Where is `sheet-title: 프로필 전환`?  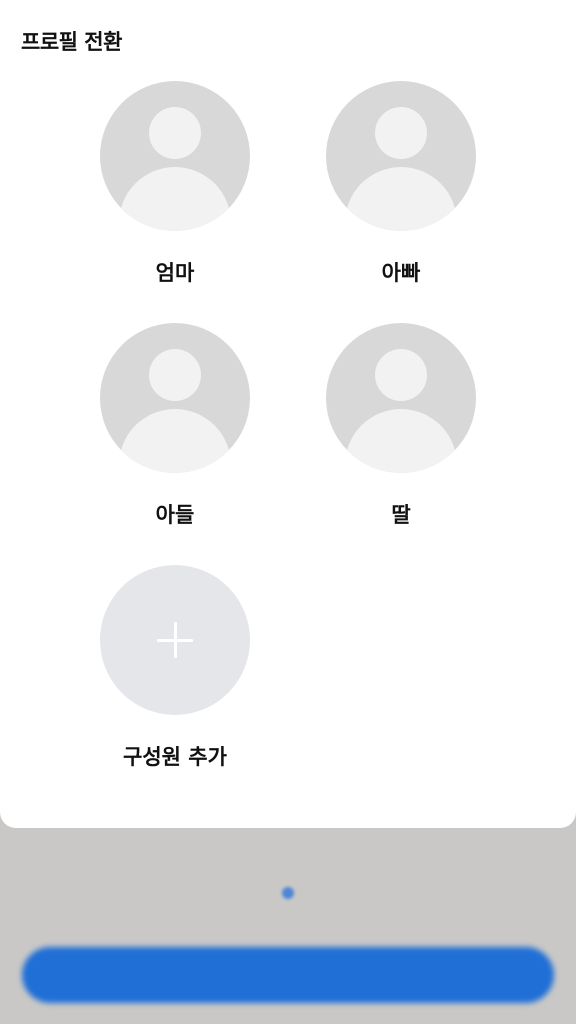 sheet-title: 프로필 전환 is located at coordinates (71, 42).